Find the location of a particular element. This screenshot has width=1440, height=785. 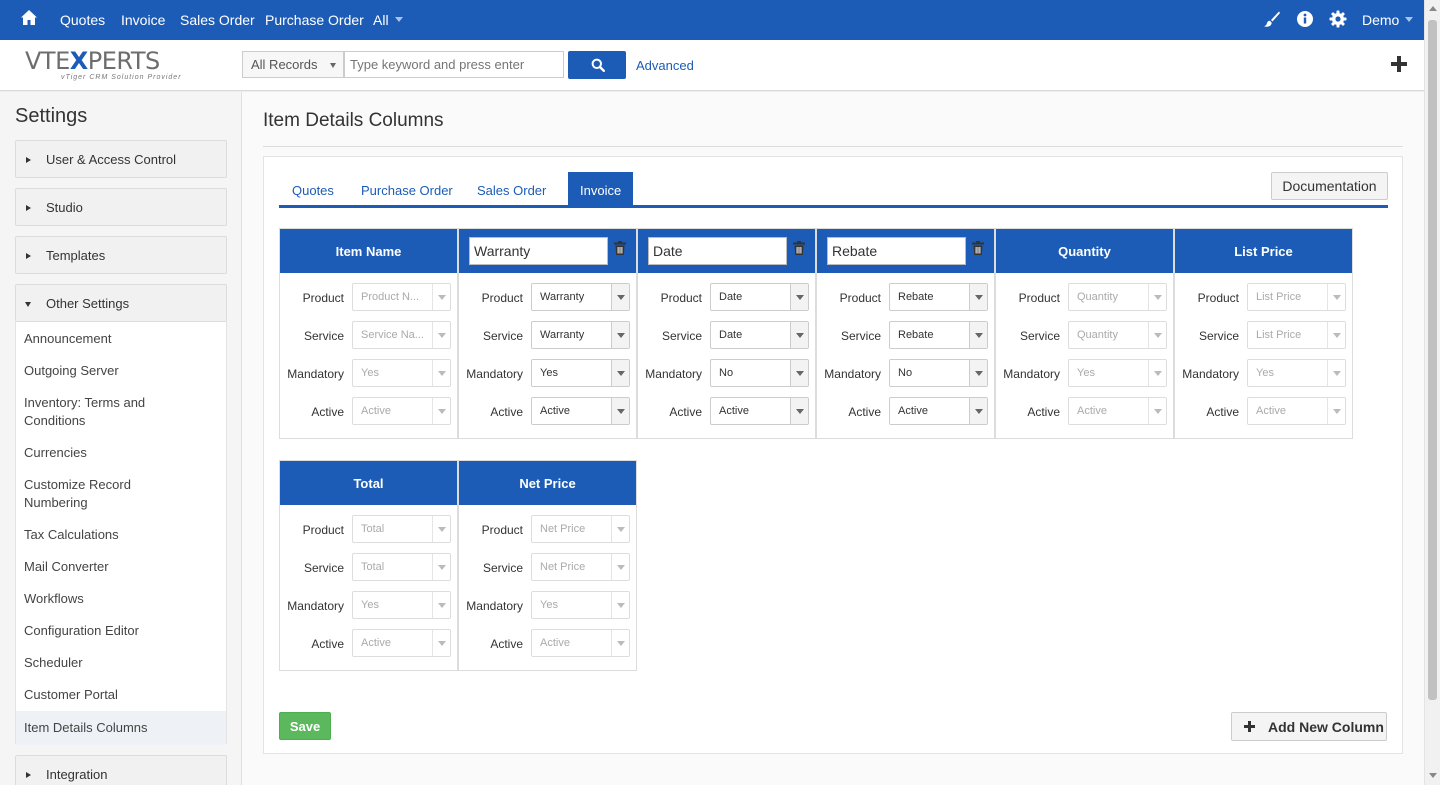

sidebar-item-announcement: Announcement is located at coordinates (119, 339).